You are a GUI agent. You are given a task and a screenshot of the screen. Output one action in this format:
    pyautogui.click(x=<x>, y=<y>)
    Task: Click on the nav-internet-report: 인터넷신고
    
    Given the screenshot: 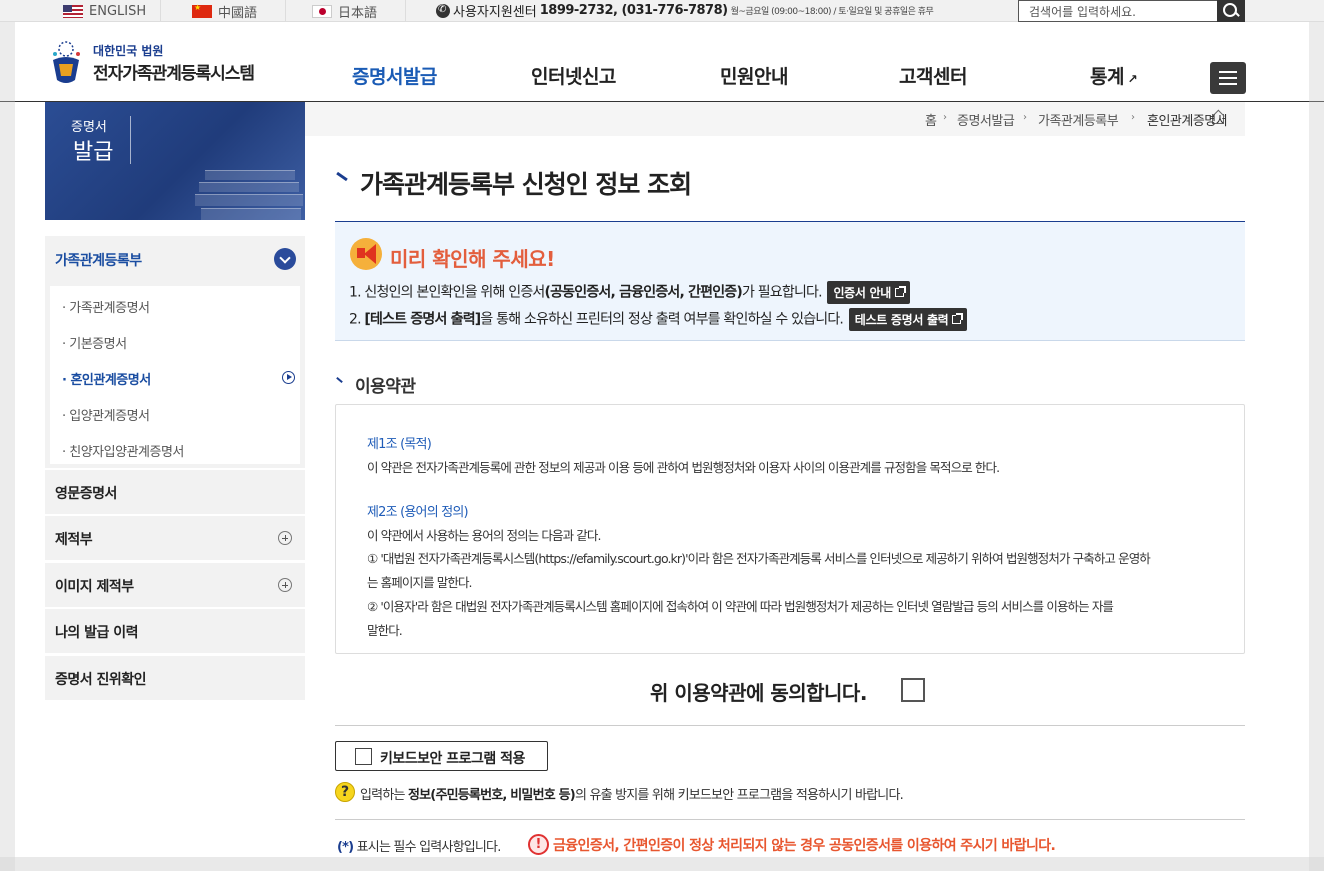 What is the action you would take?
    pyautogui.click(x=573, y=75)
    